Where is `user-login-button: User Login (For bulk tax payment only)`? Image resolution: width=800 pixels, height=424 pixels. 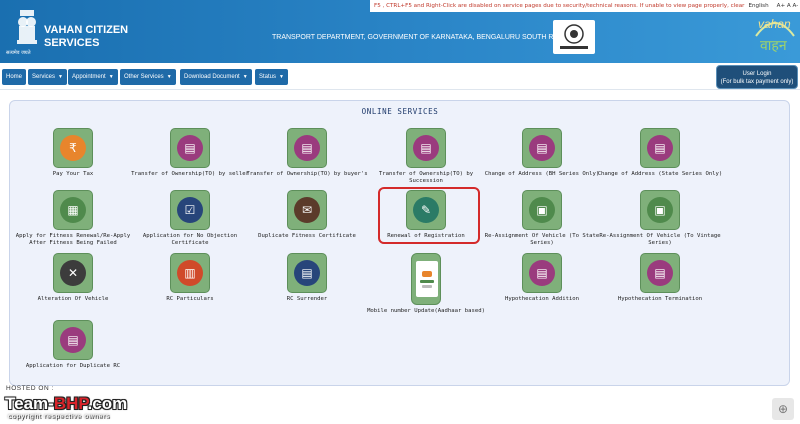 user-login-button: User Login (For bulk tax payment only) is located at coordinates (757, 77).